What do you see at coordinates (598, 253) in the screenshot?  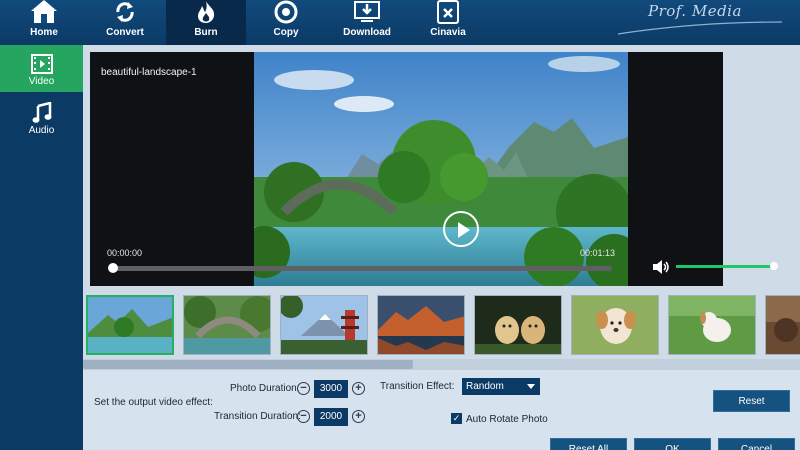 I see `total-time: 00:01:13` at bounding box center [598, 253].